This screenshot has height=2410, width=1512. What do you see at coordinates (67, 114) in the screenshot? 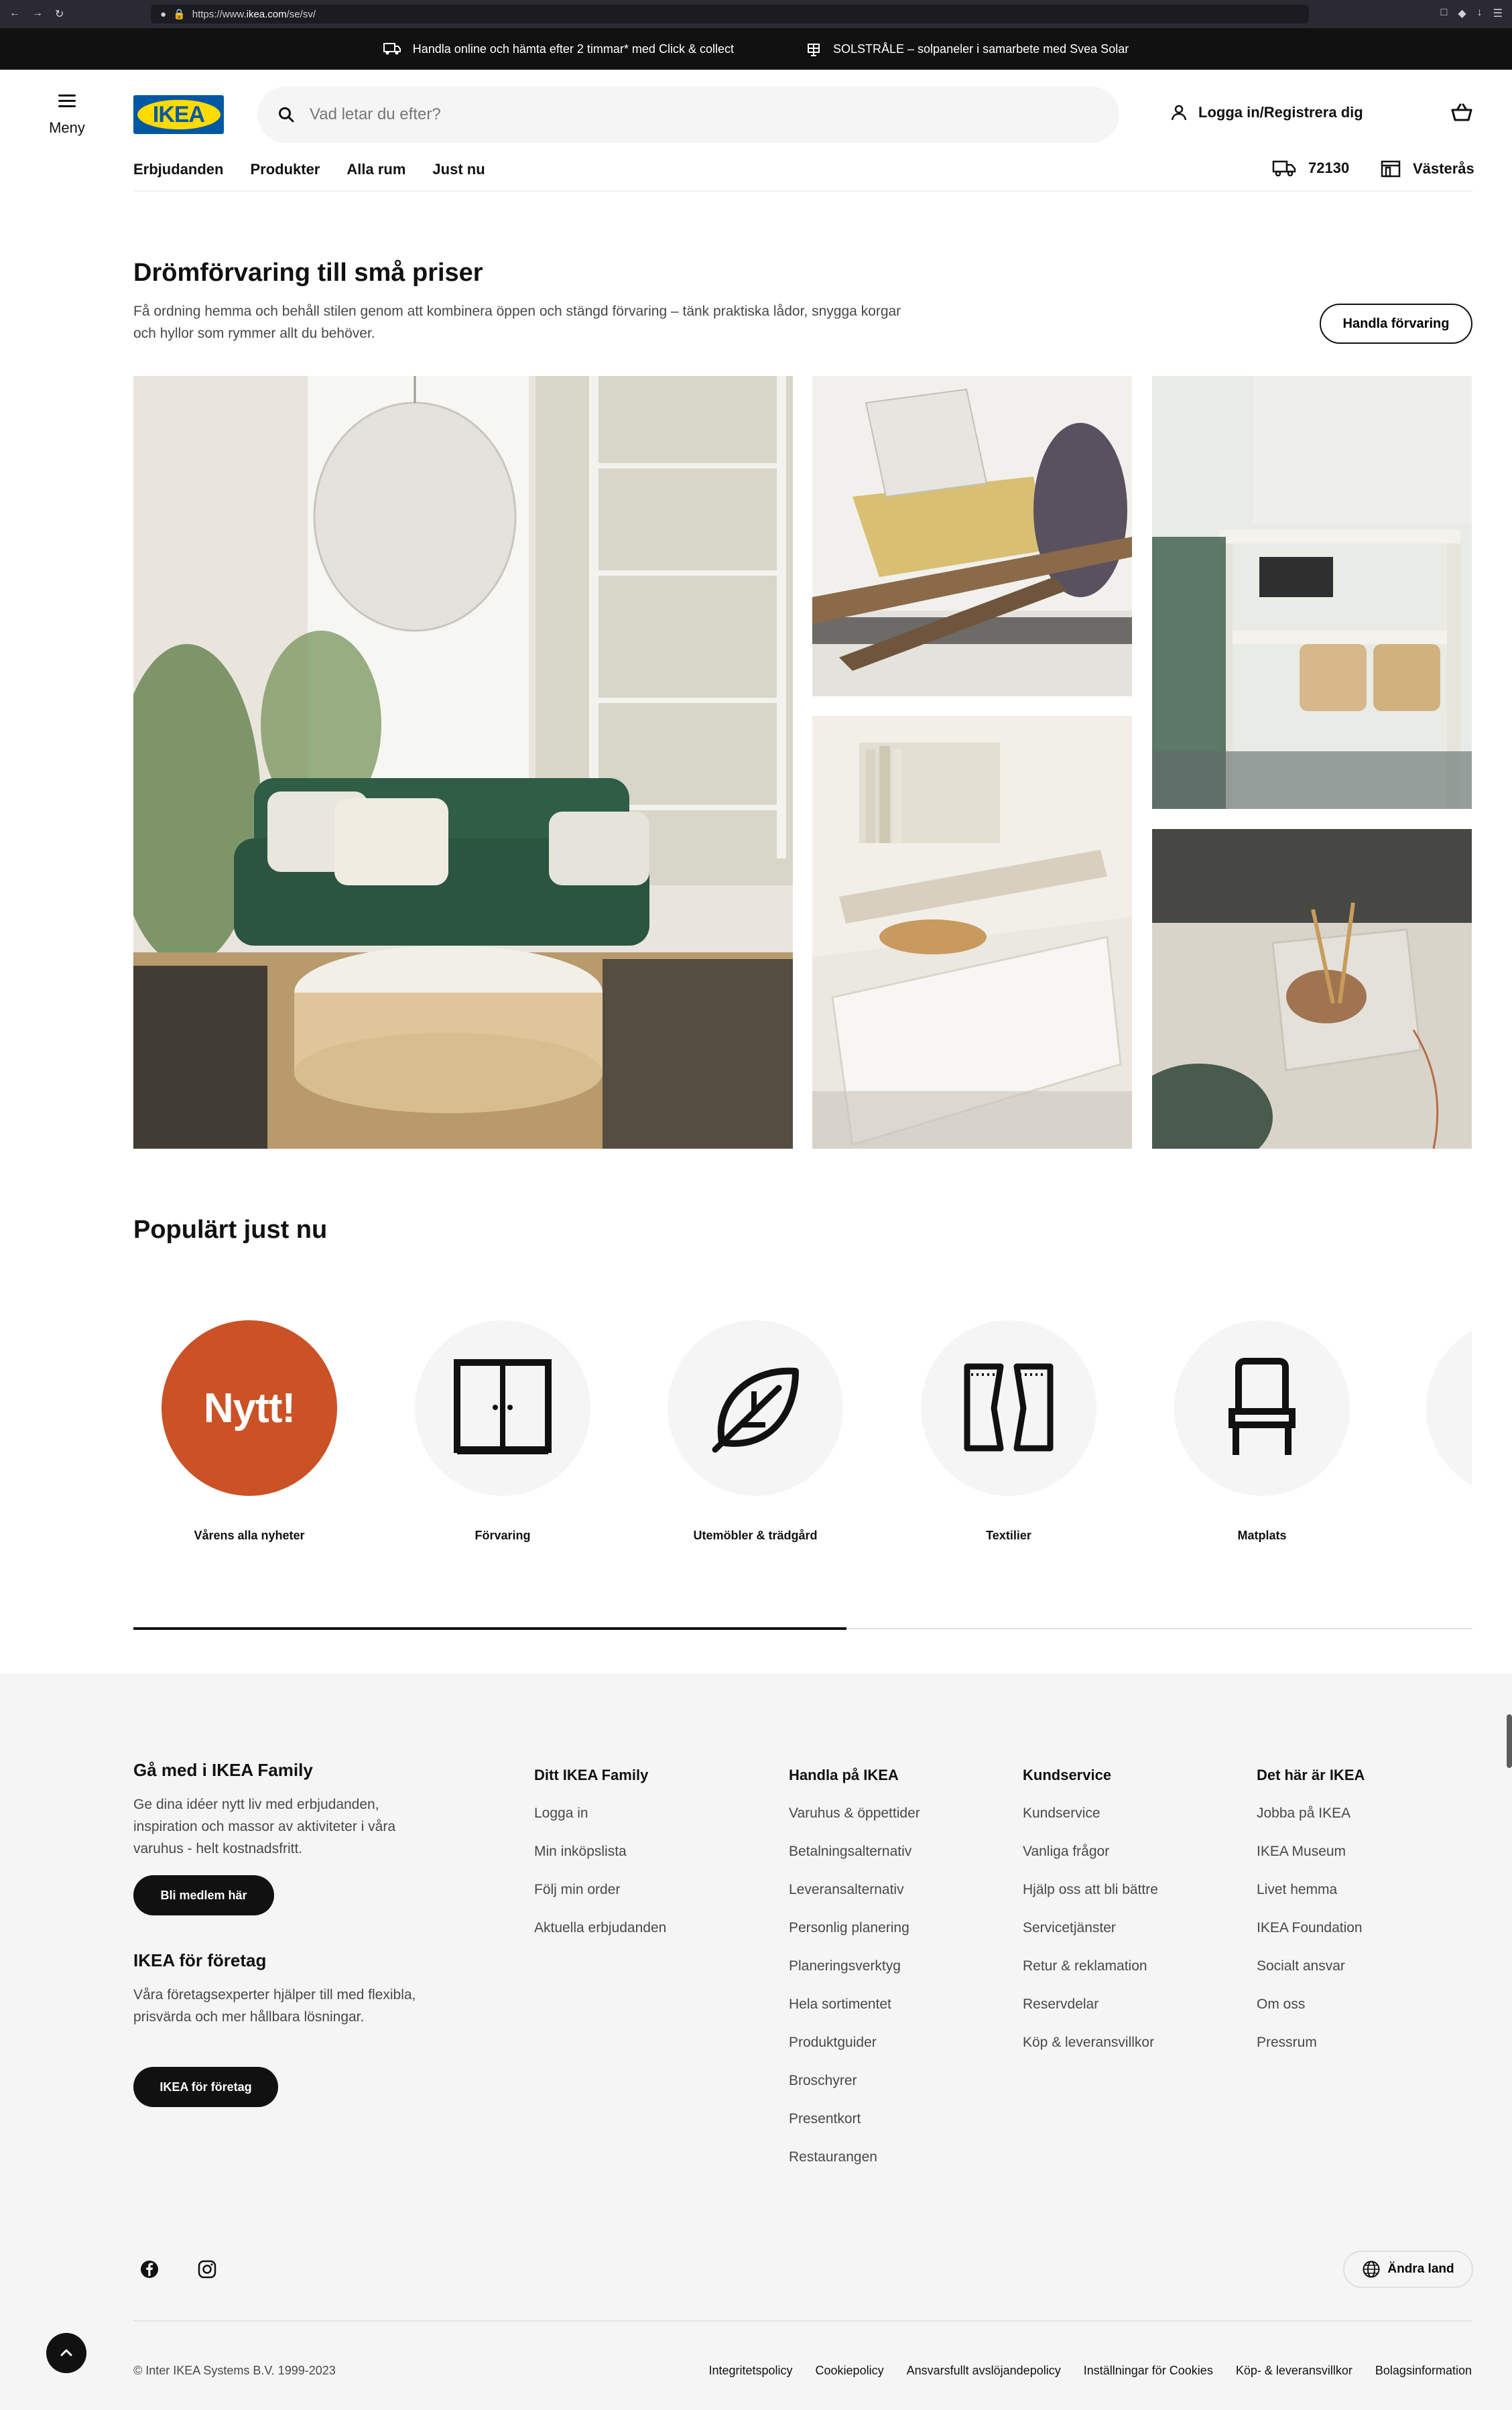
I see `menu-button: Meny` at bounding box center [67, 114].